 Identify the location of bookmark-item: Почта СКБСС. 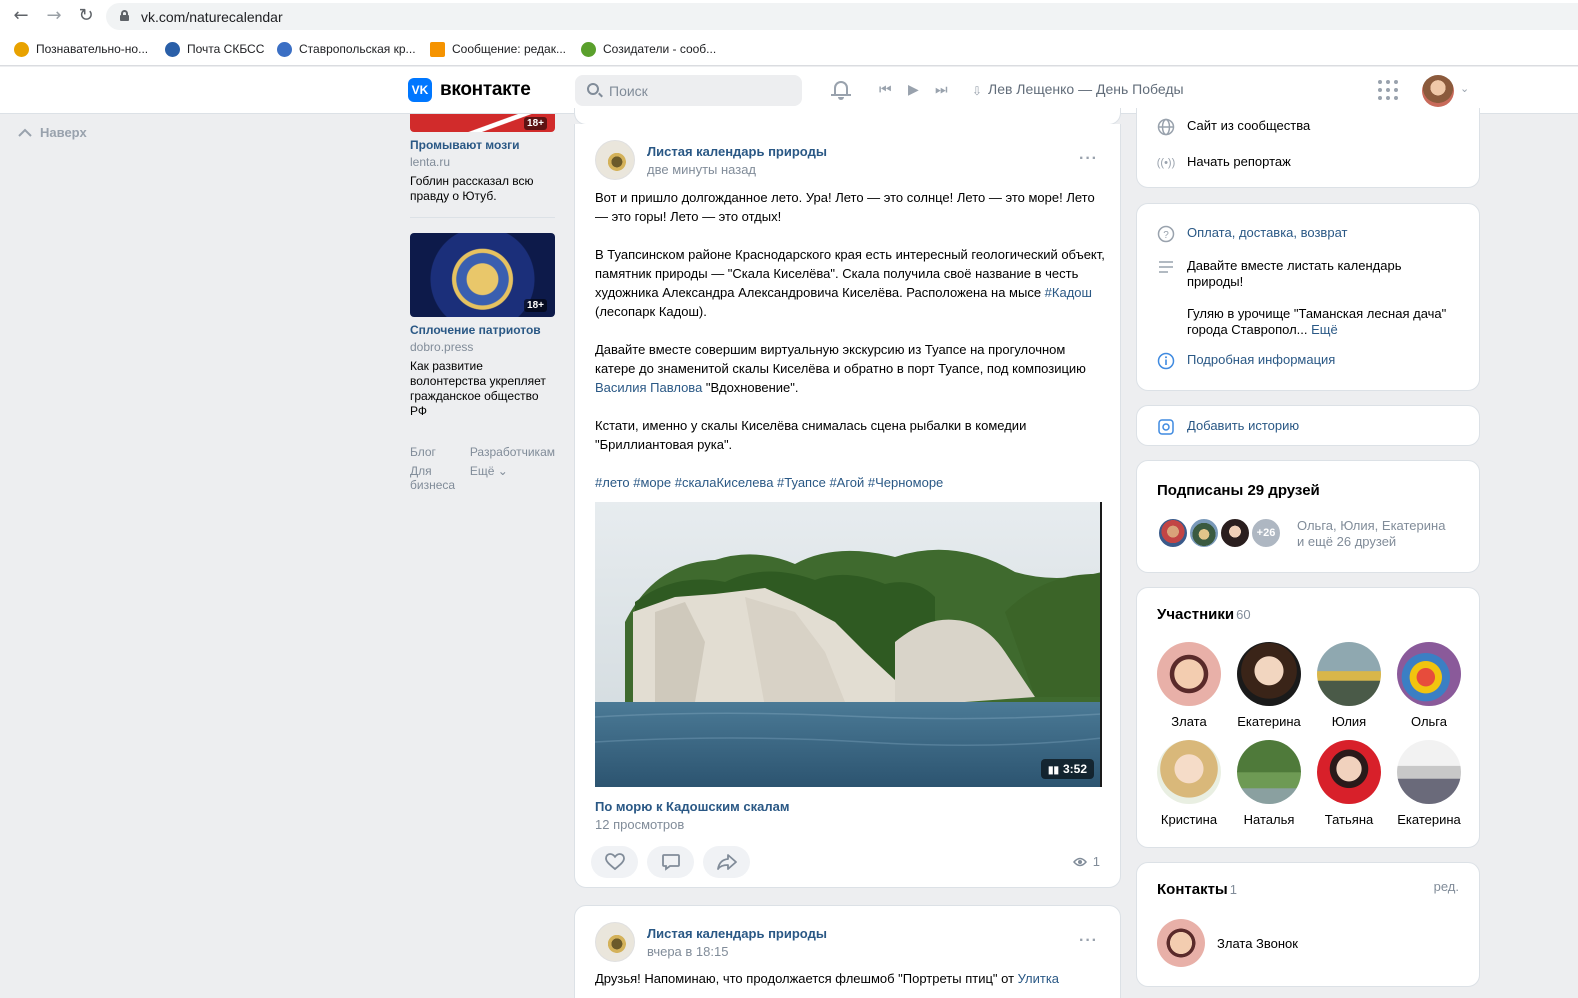
(214, 49).